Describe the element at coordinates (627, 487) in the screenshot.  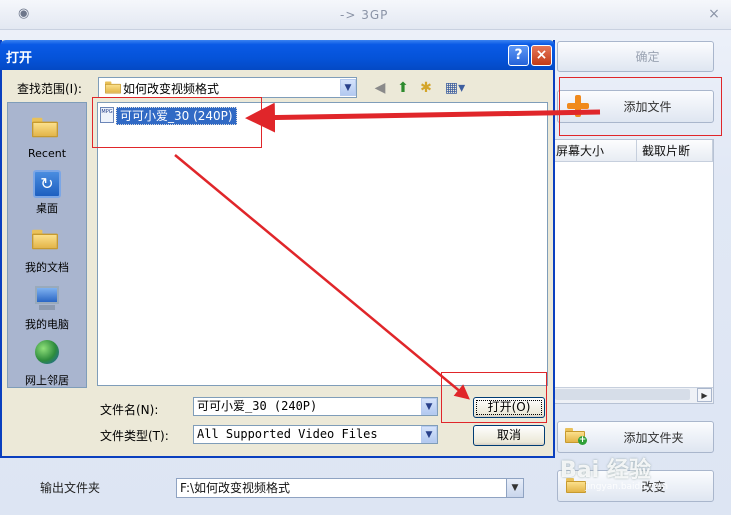
I see `watermark-url: jingyan.baidu.com` at that location.